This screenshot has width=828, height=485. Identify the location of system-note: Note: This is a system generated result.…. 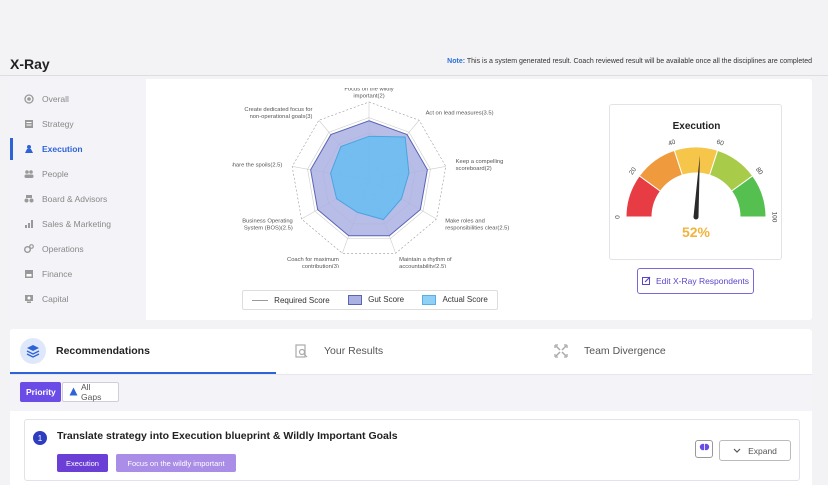
(629, 61).